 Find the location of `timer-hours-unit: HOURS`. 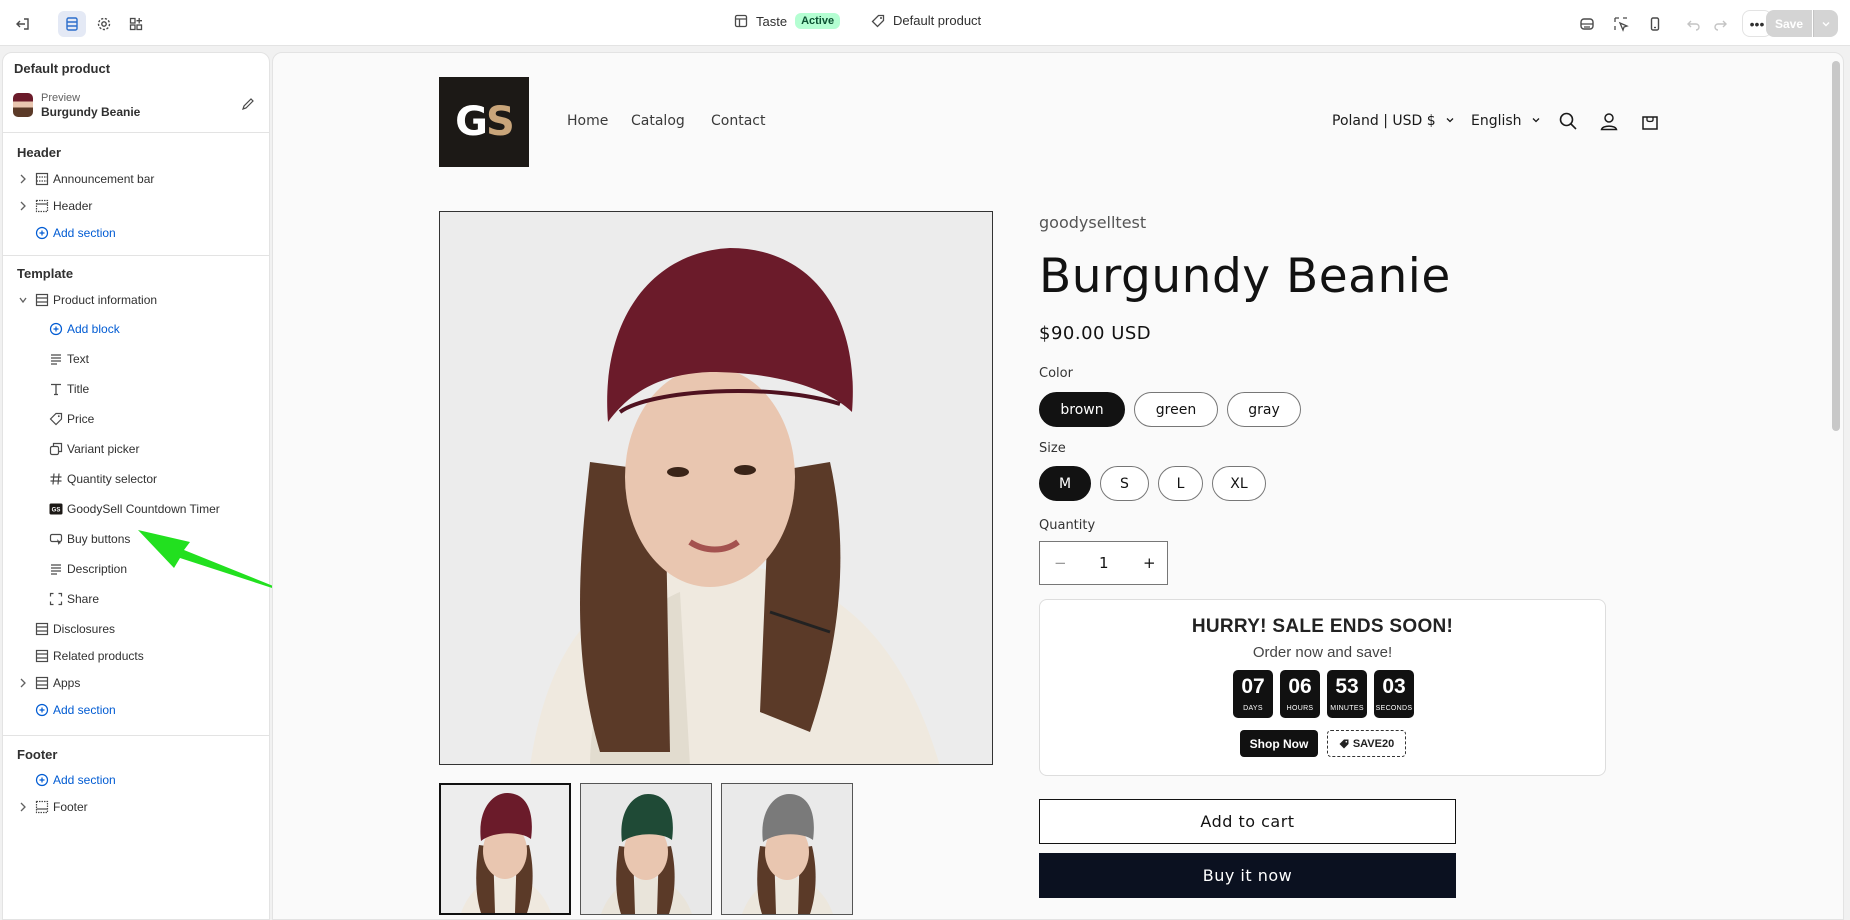

timer-hours-unit: HOURS is located at coordinates (1300, 708).